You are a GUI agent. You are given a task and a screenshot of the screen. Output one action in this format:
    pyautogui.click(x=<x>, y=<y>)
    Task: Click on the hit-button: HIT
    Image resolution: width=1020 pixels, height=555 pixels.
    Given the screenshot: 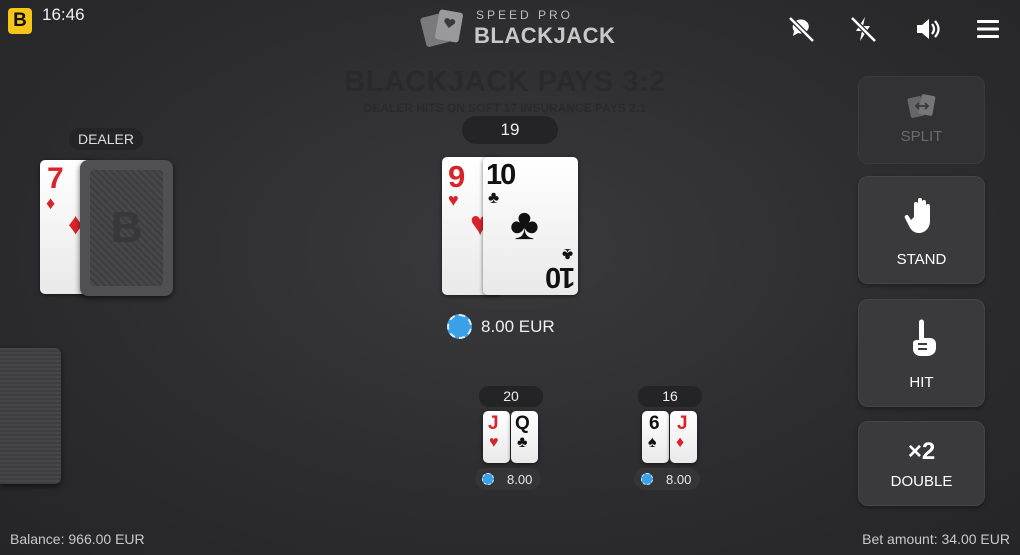 What is the action you would take?
    pyautogui.click(x=921, y=353)
    